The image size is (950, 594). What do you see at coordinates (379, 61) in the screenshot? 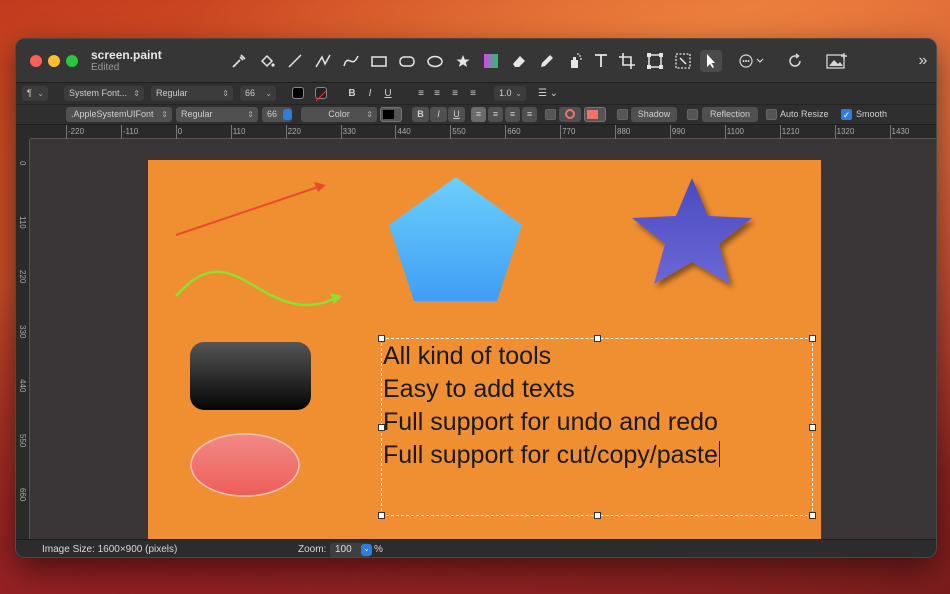
I see `rectangle-icon` at bounding box center [379, 61].